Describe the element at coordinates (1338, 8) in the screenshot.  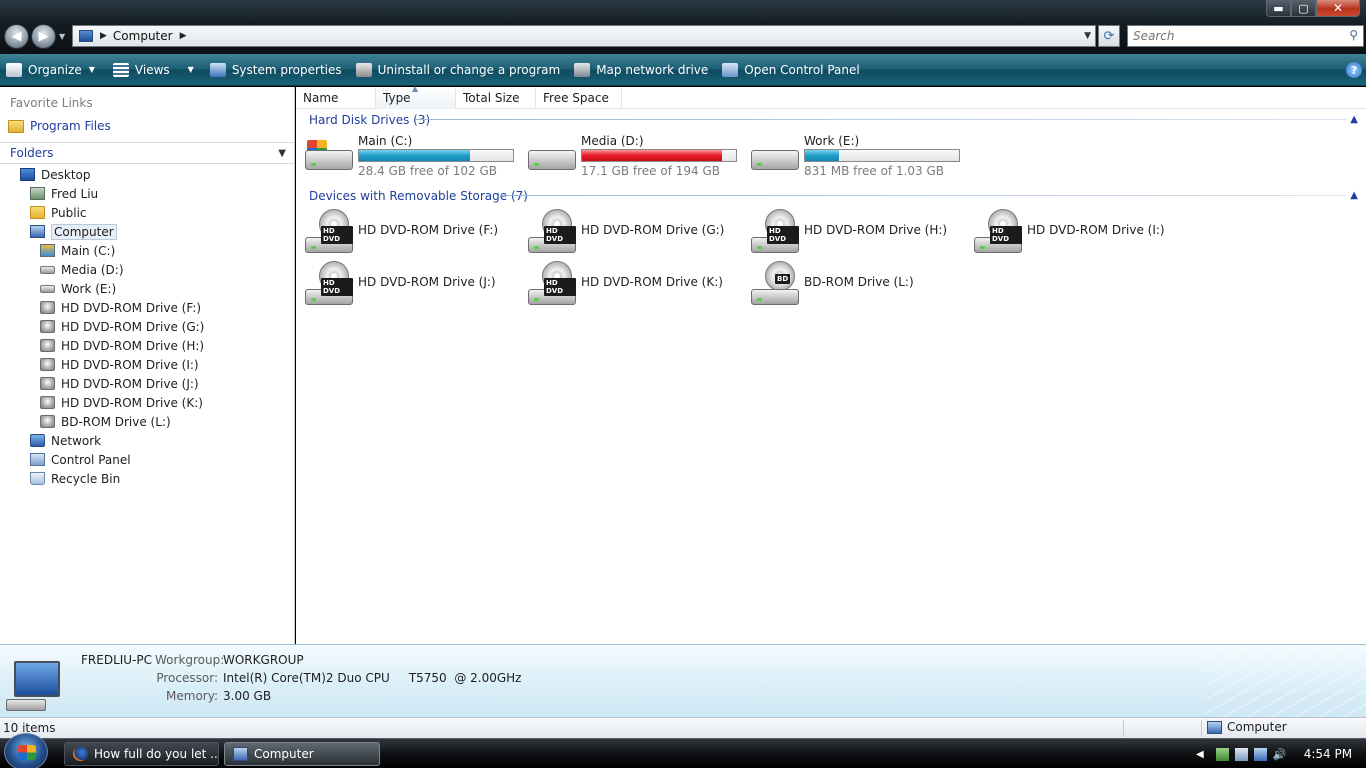
I see `close-button: ✕` at that location.